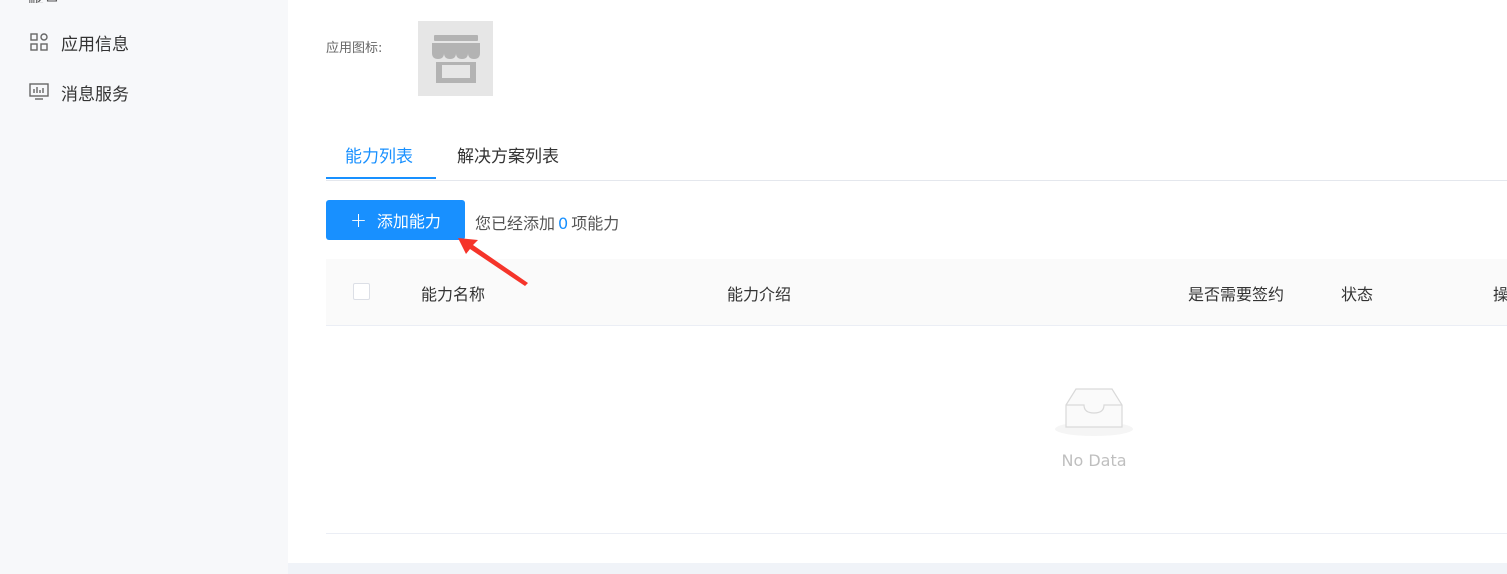  I want to click on column-header-actions: 操作, so click(1500, 294).